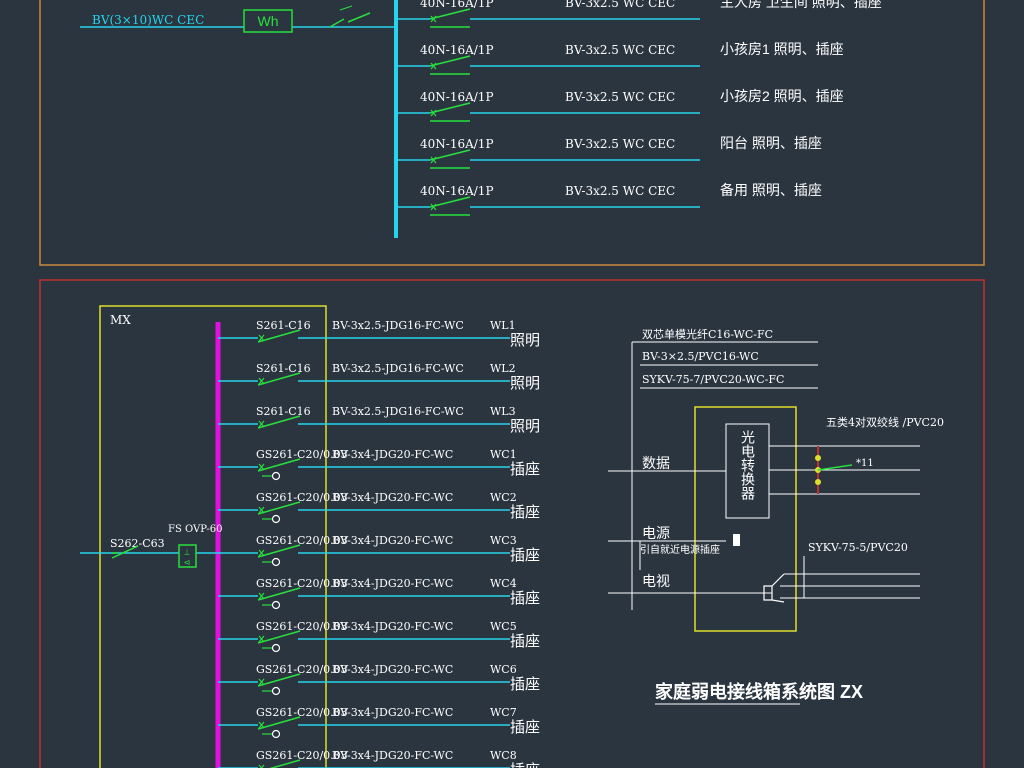 Image resolution: width=1024 pixels, height=768 pixels. I want to click on bottom-circuit-row: S261-C16 BV-3x2.5-JDG16-FC-WC WL1照明, so click(379, 334).